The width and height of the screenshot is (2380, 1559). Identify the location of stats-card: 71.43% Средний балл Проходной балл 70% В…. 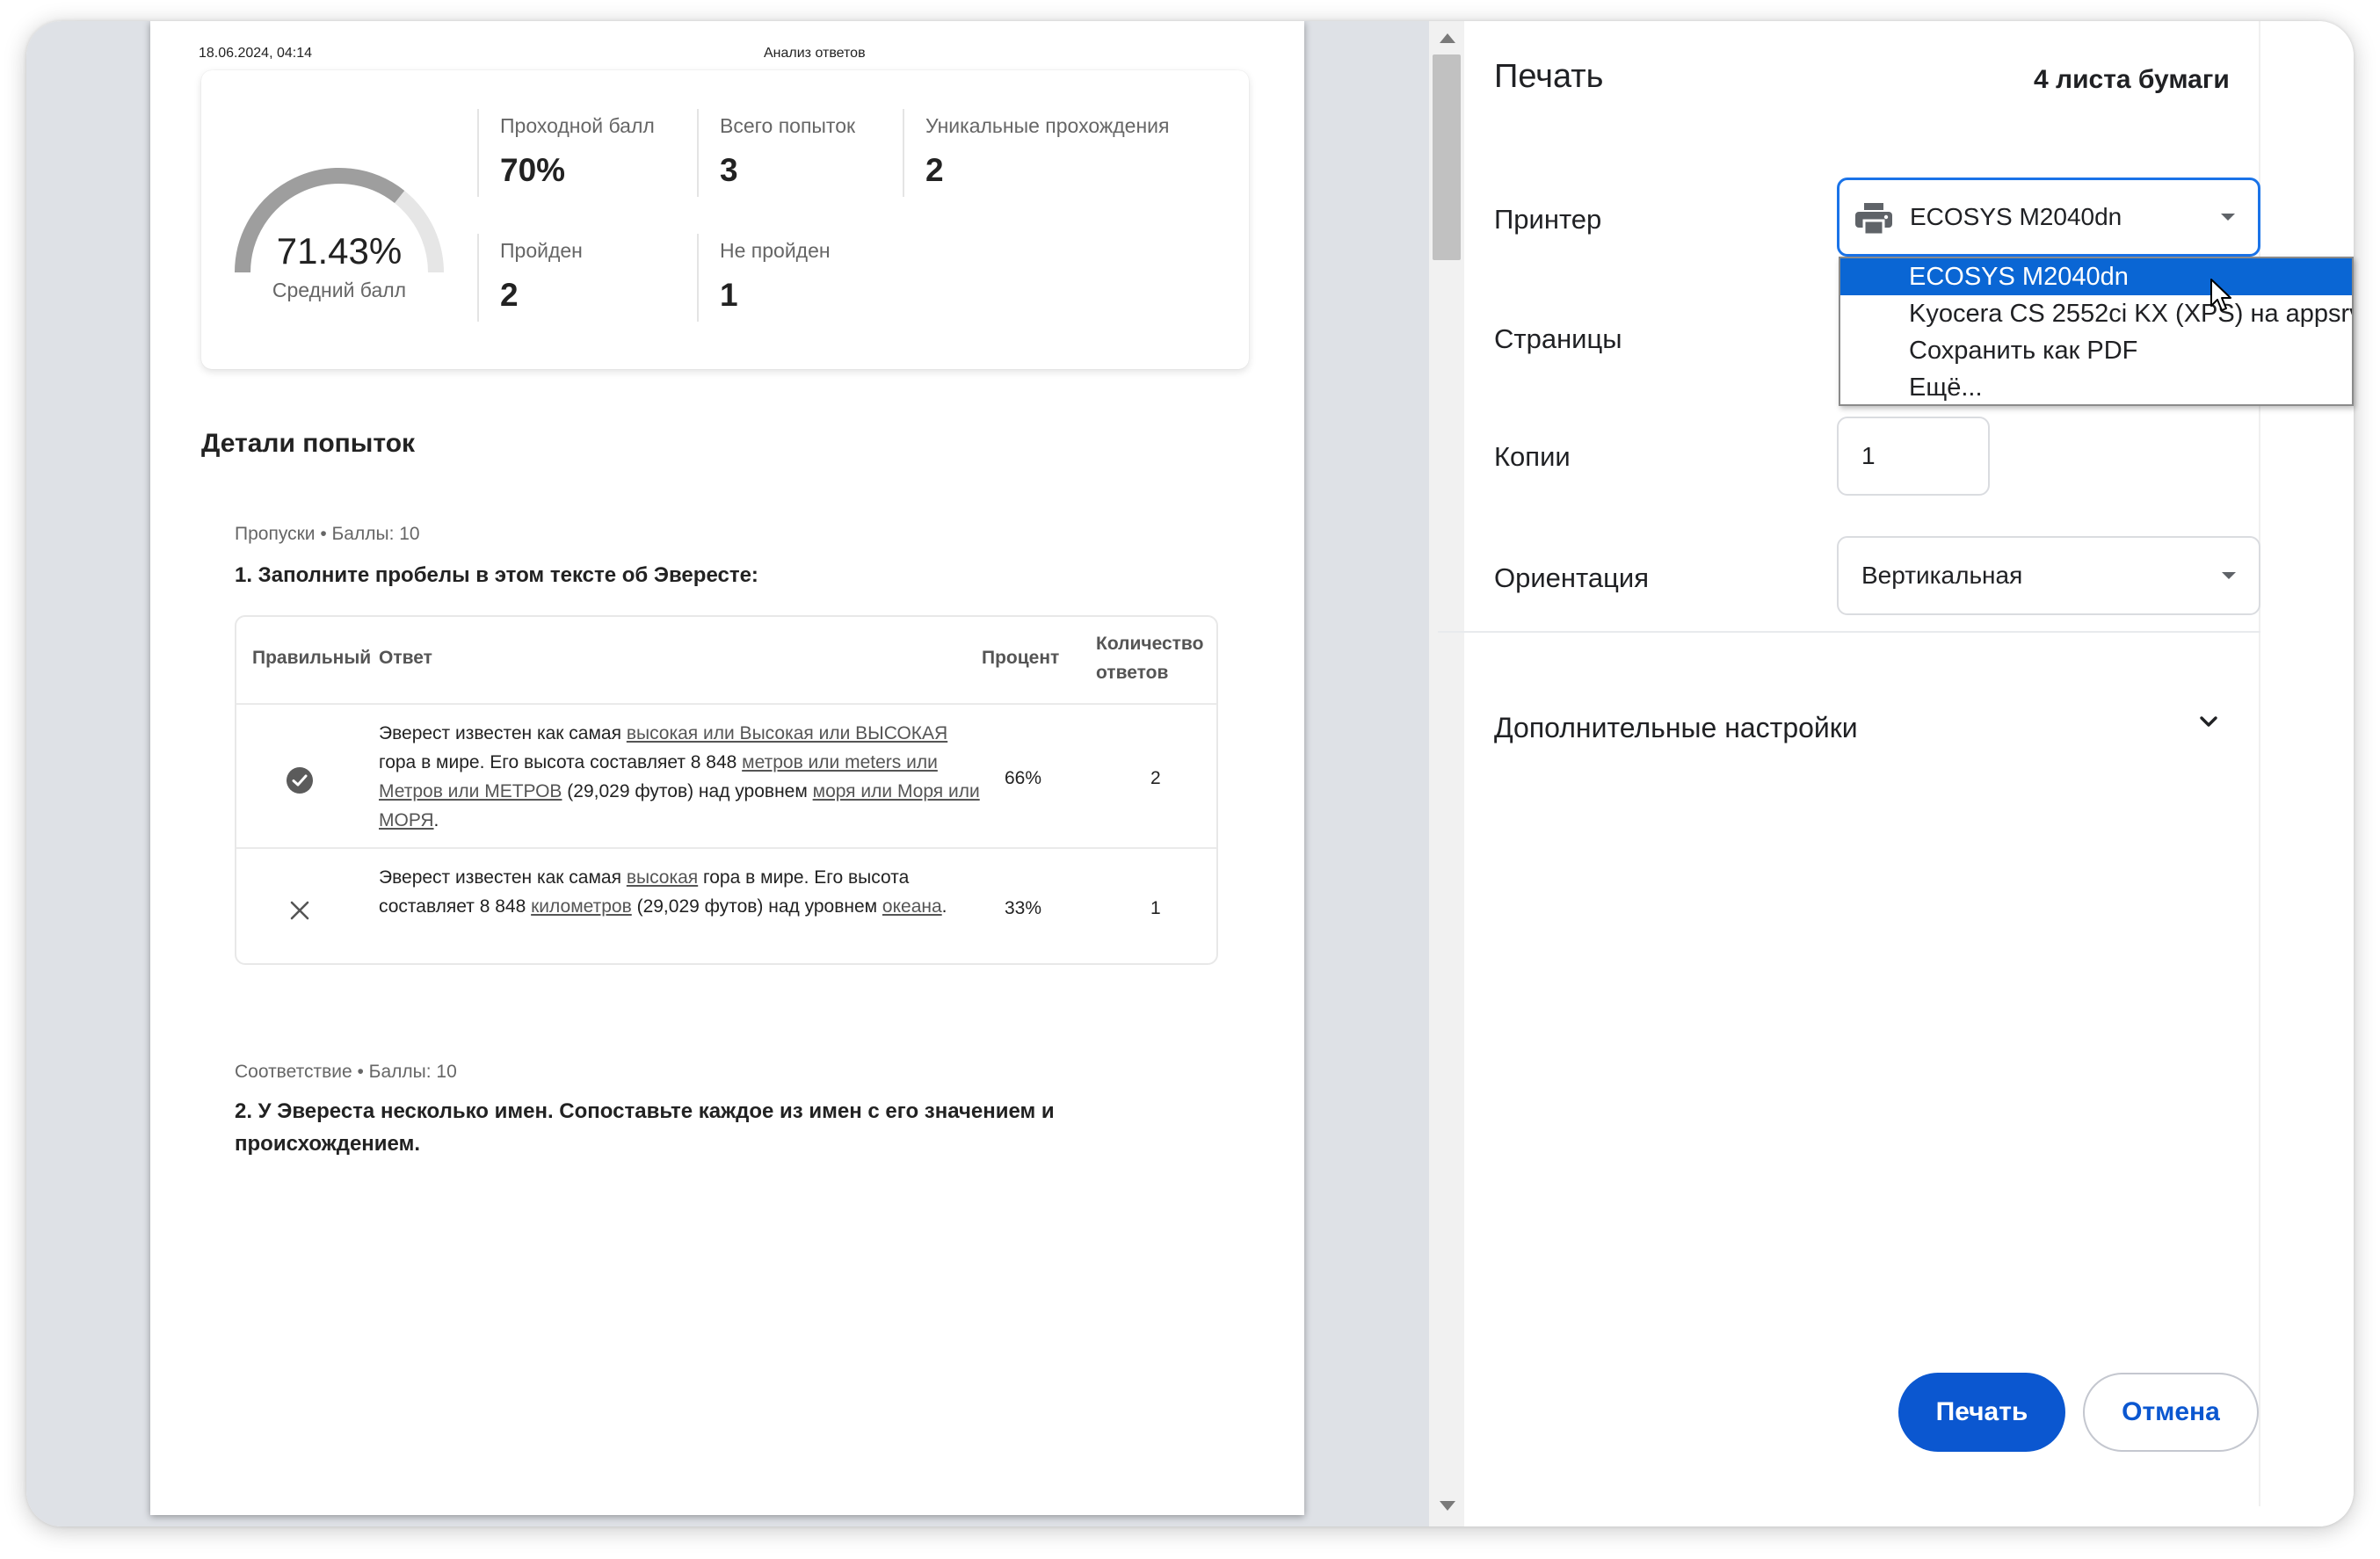
(725, 219).